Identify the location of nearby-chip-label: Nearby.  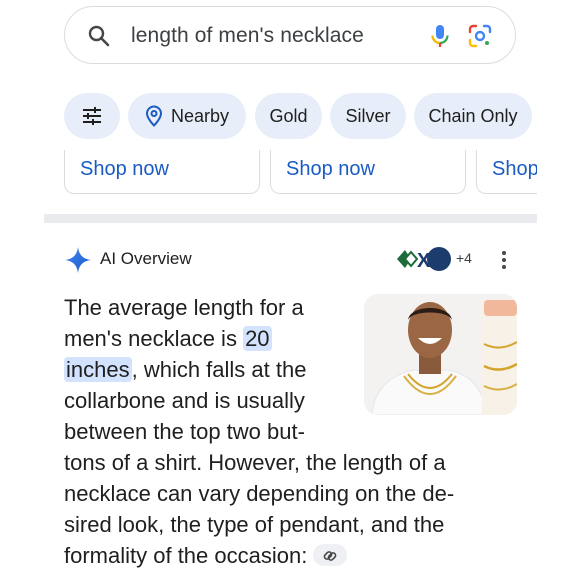
(200, 115).